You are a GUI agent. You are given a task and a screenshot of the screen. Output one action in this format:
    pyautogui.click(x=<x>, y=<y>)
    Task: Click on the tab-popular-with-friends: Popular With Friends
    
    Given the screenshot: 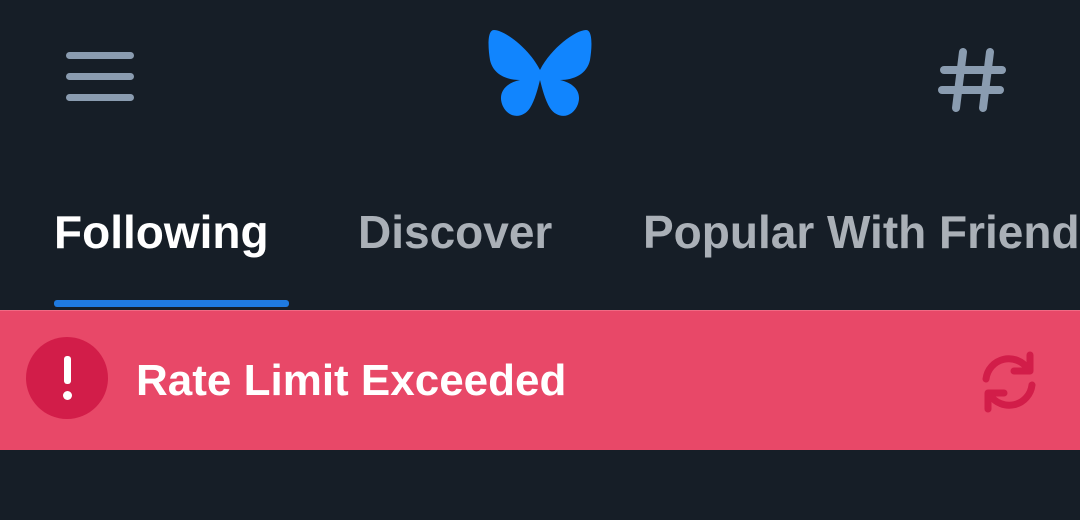 What is the action you would take?
    pyautogui.click(x=861, y=232)
    